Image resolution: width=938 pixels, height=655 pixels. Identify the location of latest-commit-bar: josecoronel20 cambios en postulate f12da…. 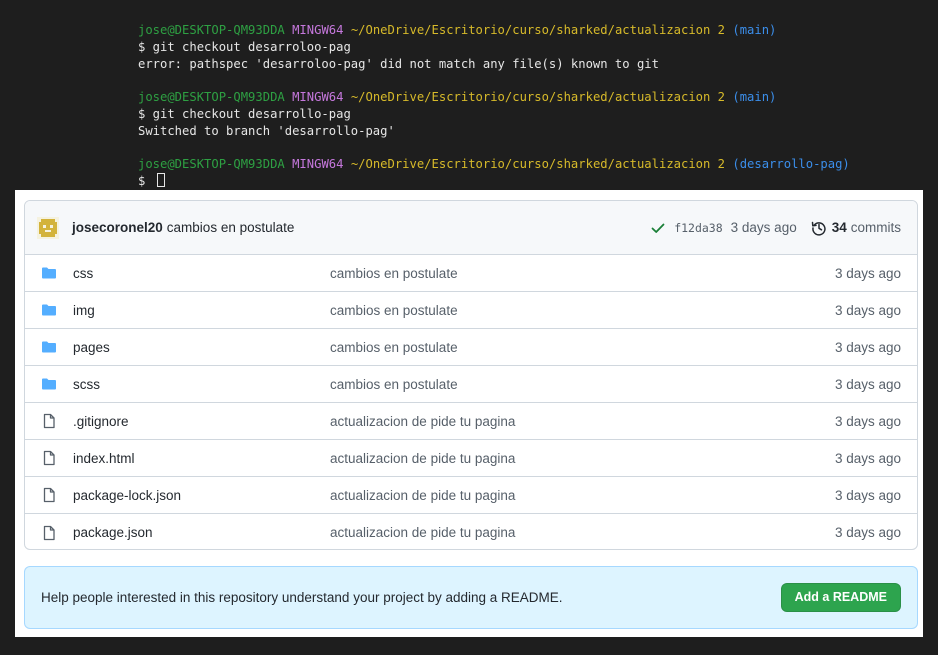
(471, 228).